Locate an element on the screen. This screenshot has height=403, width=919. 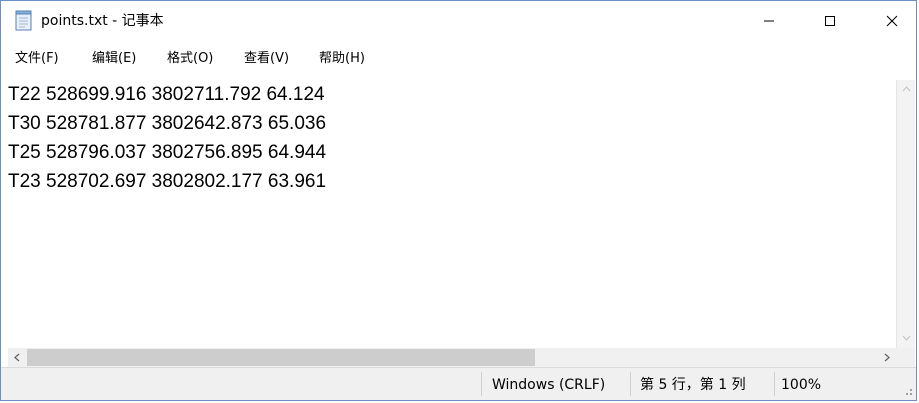
vertical-scrollbar is located at coordinates (905, 214).